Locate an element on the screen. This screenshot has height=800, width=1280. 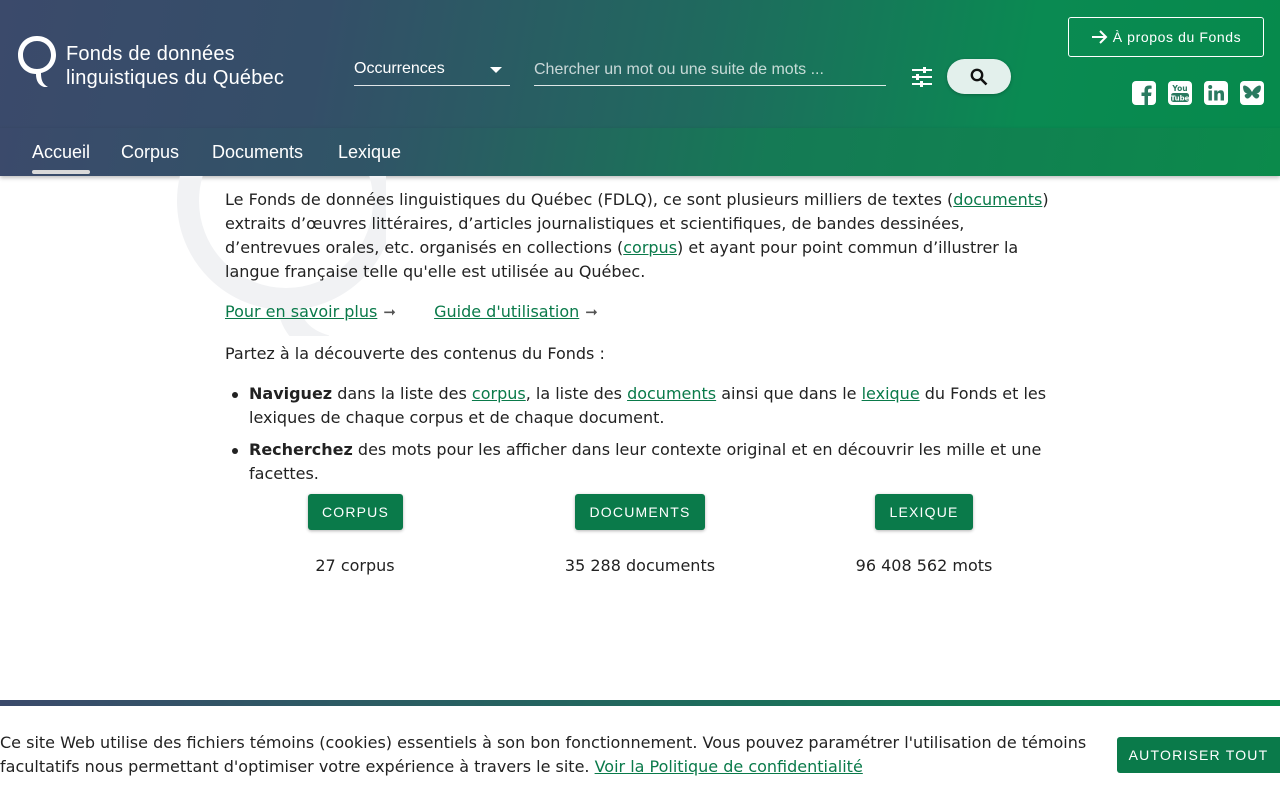
search-input is located at coordinates (710, 70).